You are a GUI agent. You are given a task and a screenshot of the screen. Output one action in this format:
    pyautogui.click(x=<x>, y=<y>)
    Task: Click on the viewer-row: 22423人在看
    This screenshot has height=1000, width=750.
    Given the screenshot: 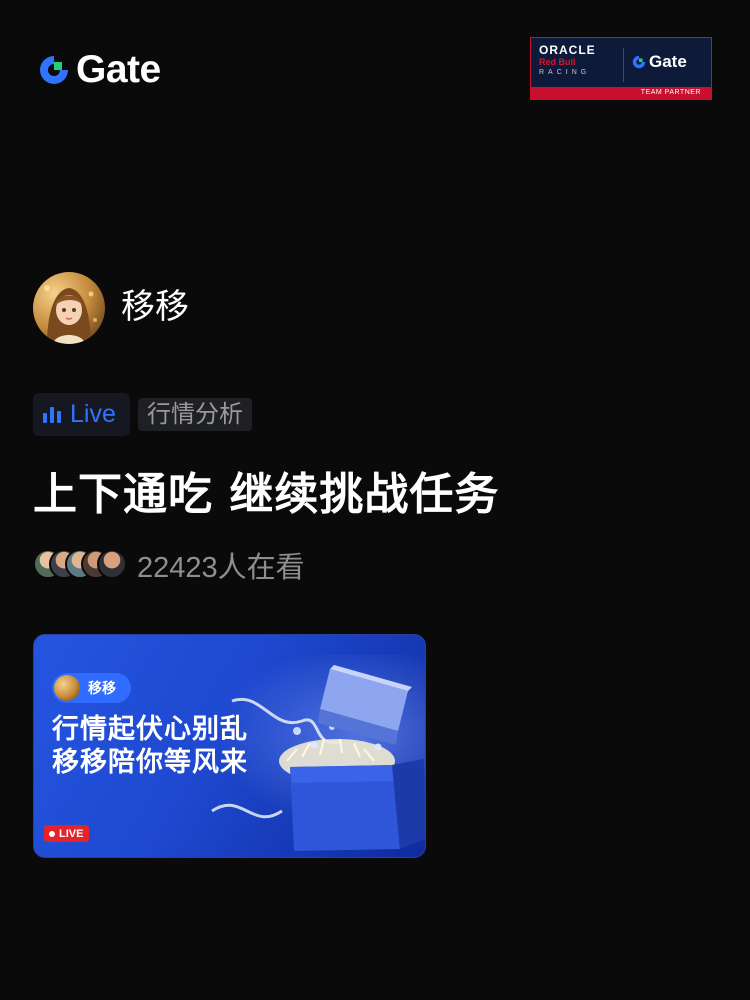 What is the action you would take?
    pyautogui.click(x=169, y=565)
    